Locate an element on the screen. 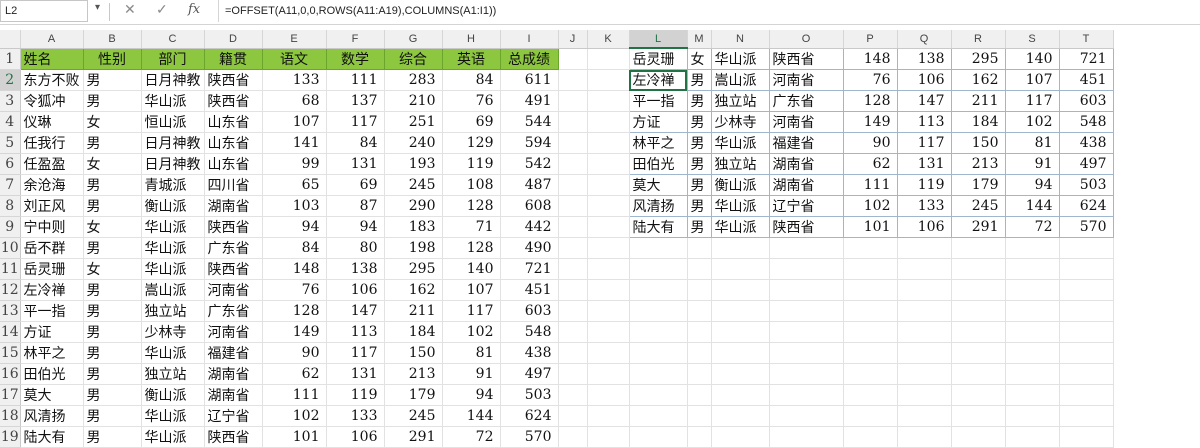  cell: 余沧海 is located at coordinates (52, 185).